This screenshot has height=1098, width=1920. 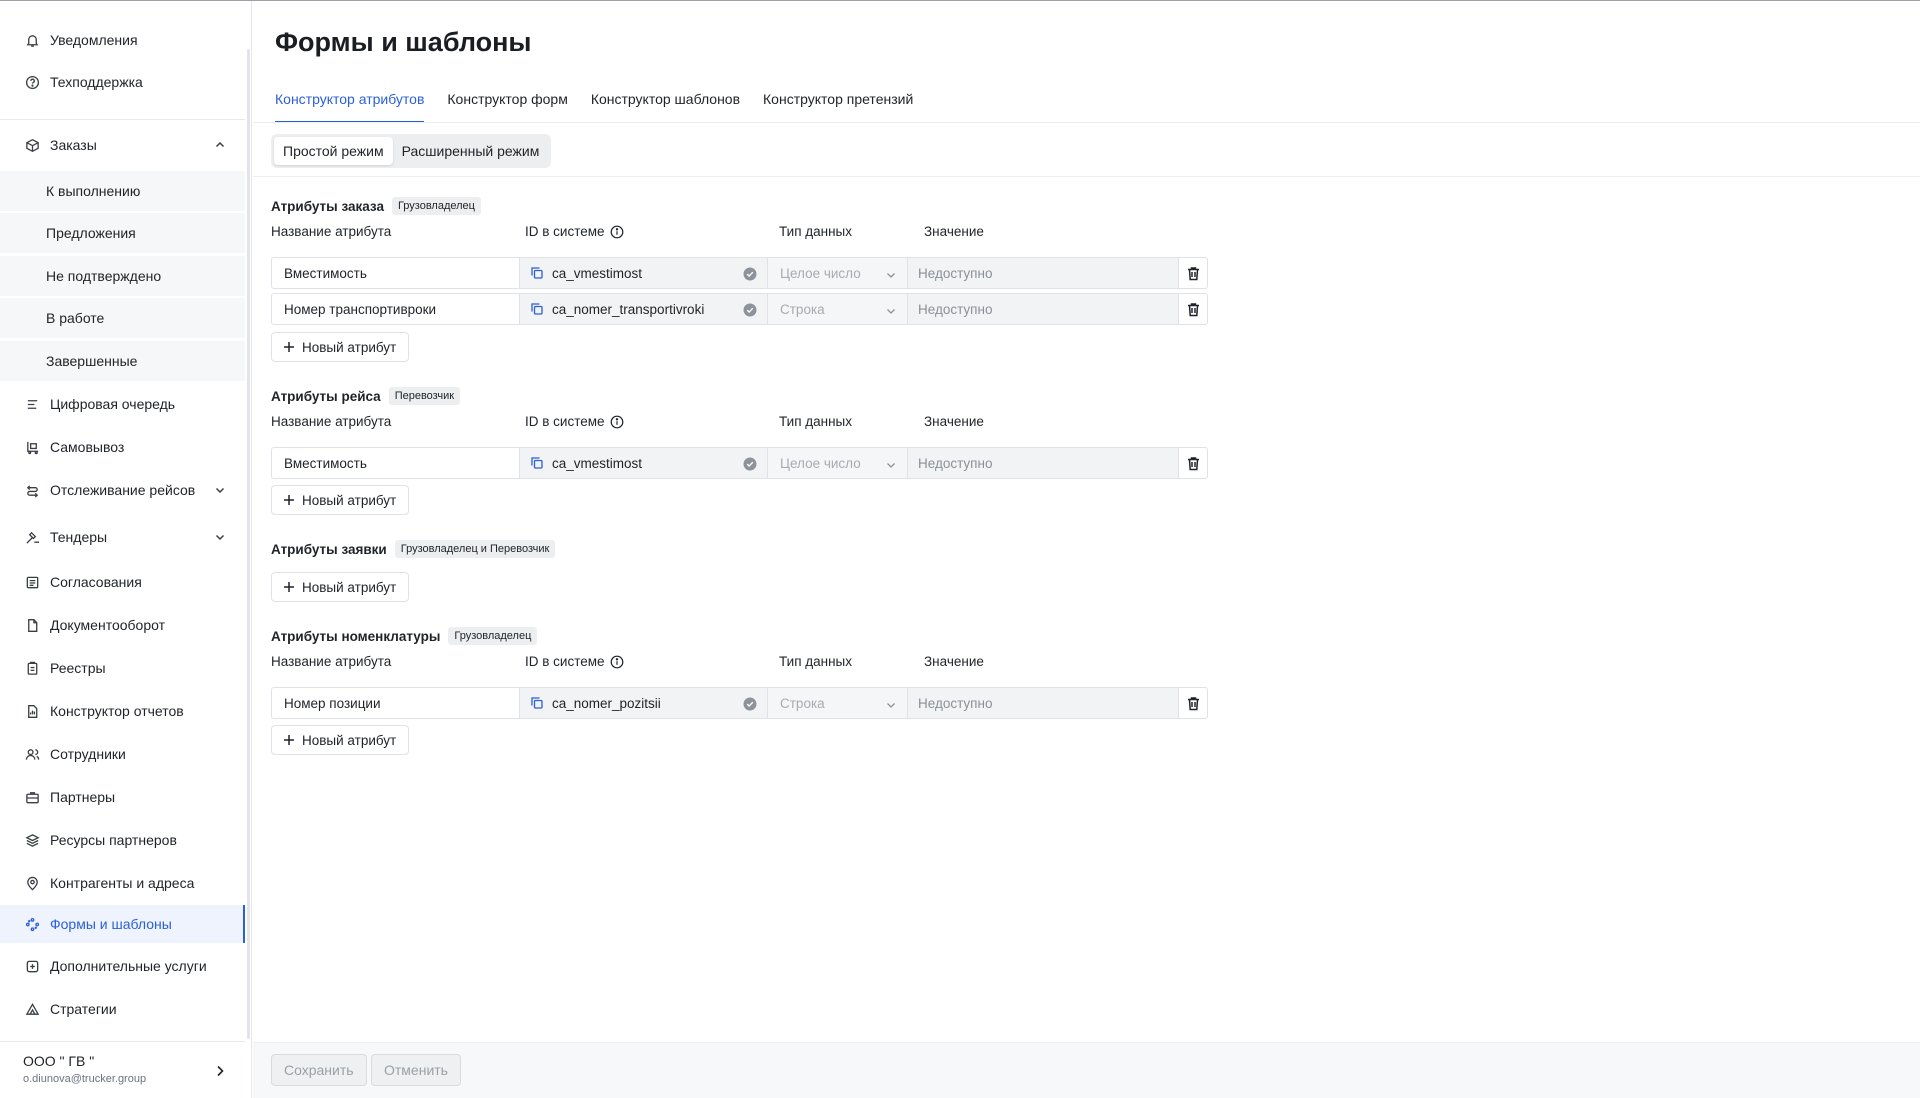 What do you see at coordinates (416, 1070) in the screenshot?
I see `cancel-button: Отменить` at bounding box center [416, 1070].